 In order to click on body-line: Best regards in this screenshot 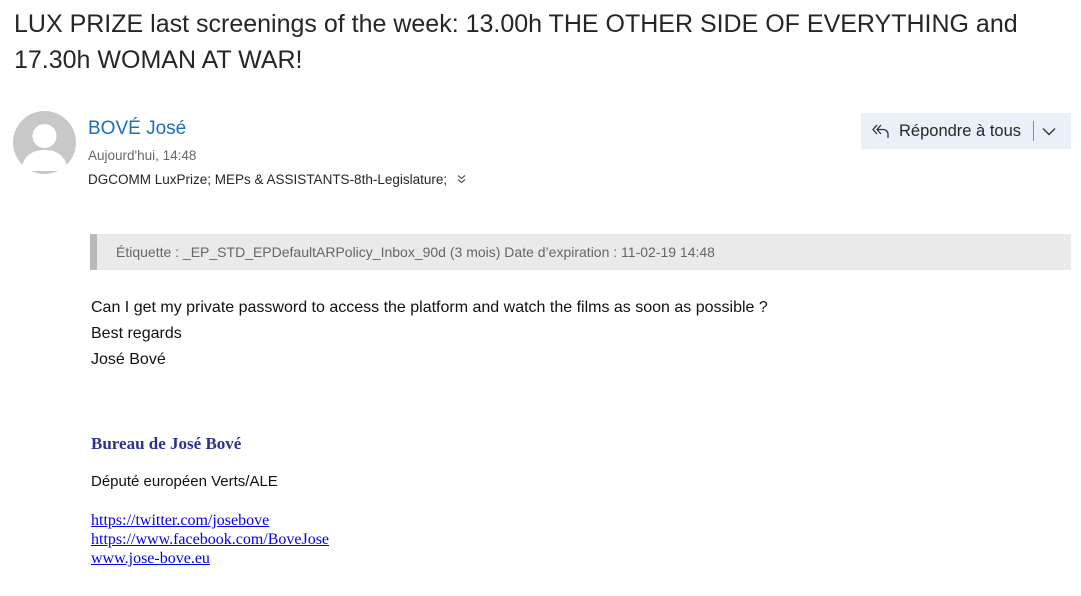, I will do `click(136, 333)`.